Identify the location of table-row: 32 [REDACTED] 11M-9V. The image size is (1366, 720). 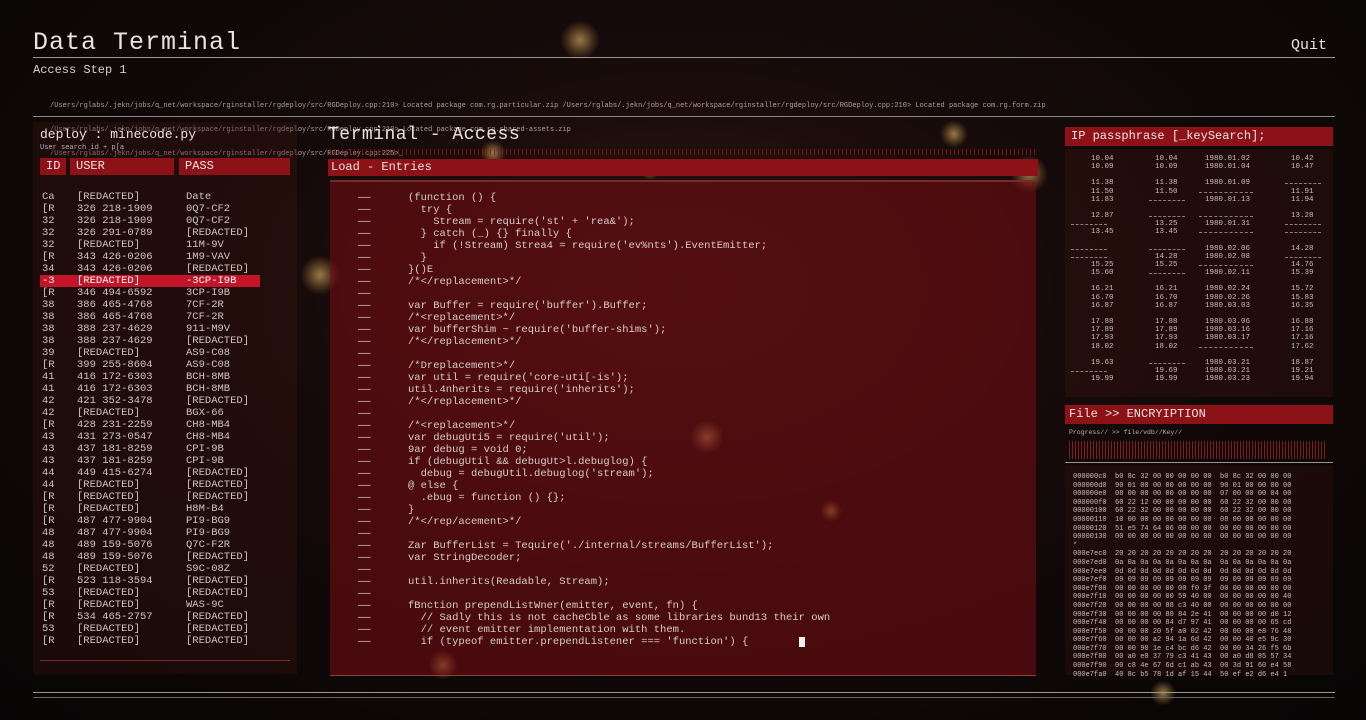
(165, 245).